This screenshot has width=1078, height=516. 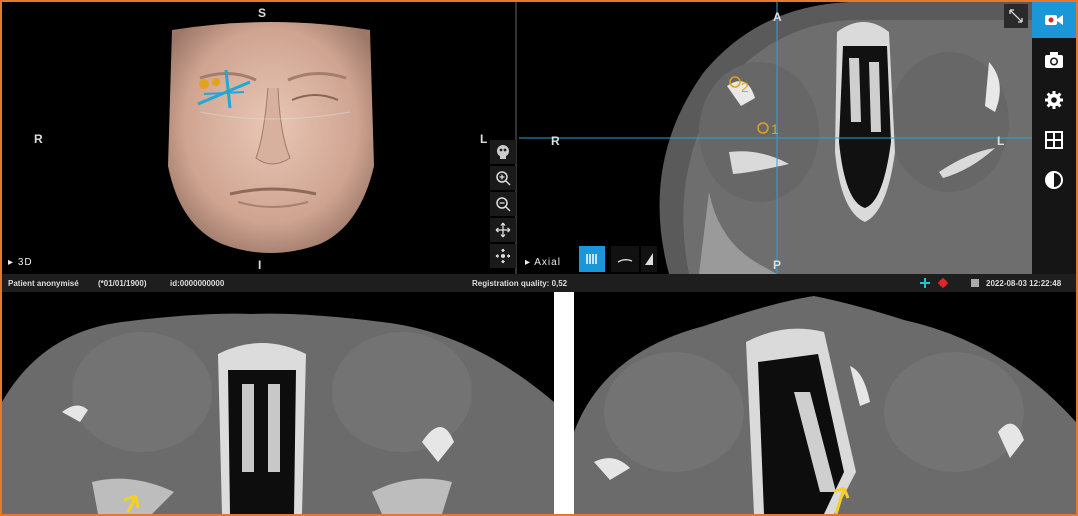 I want to click on axial-point-2: 2, so click(x=745, y=87).